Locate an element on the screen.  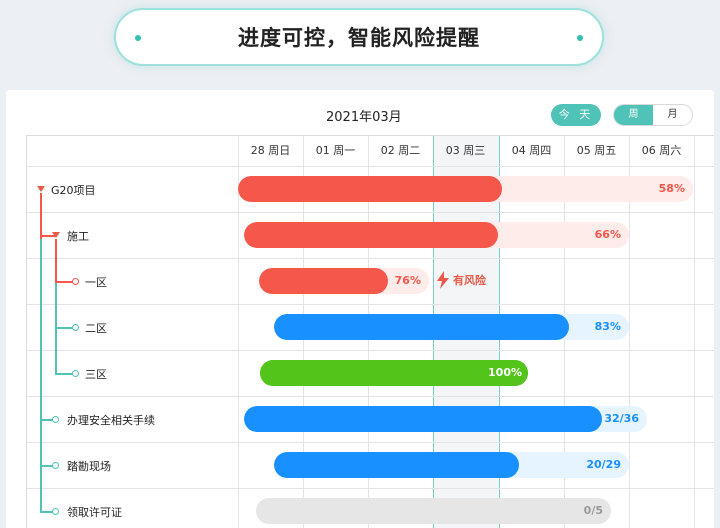
task-name: 二区 is located at coordinates (96, 328).